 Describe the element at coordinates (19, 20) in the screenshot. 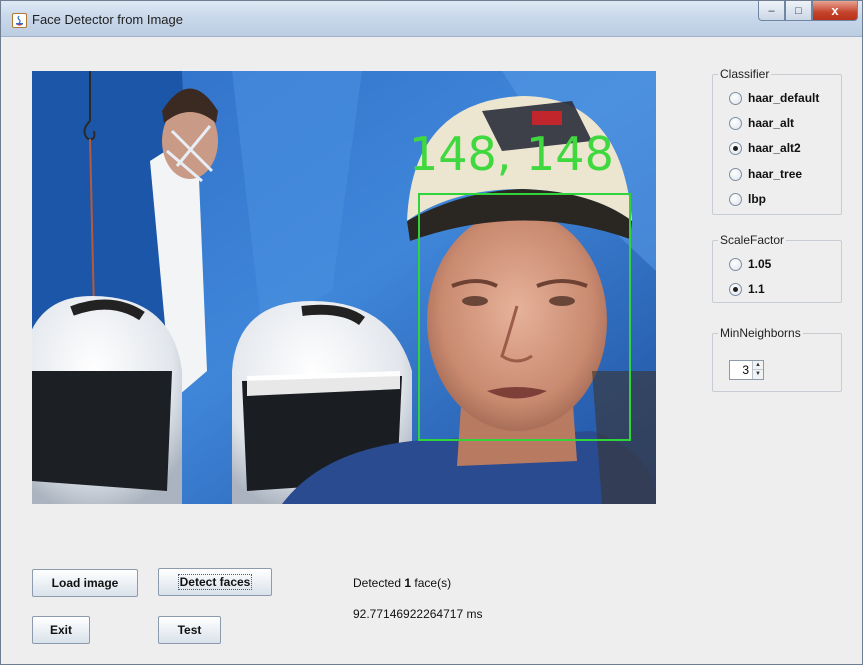

I see `java-app-icon` at that location.